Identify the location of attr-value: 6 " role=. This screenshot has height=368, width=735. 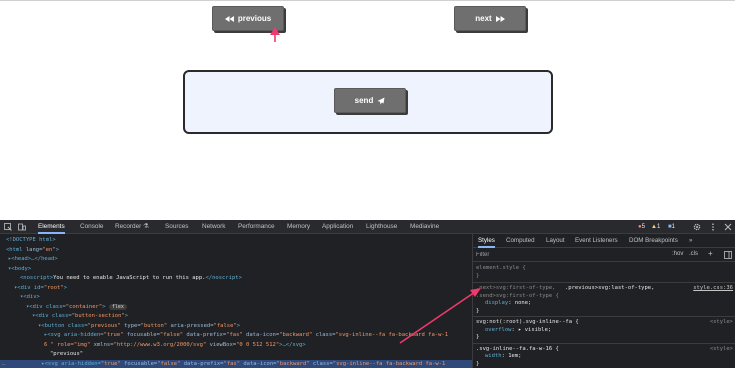
(59, 344).